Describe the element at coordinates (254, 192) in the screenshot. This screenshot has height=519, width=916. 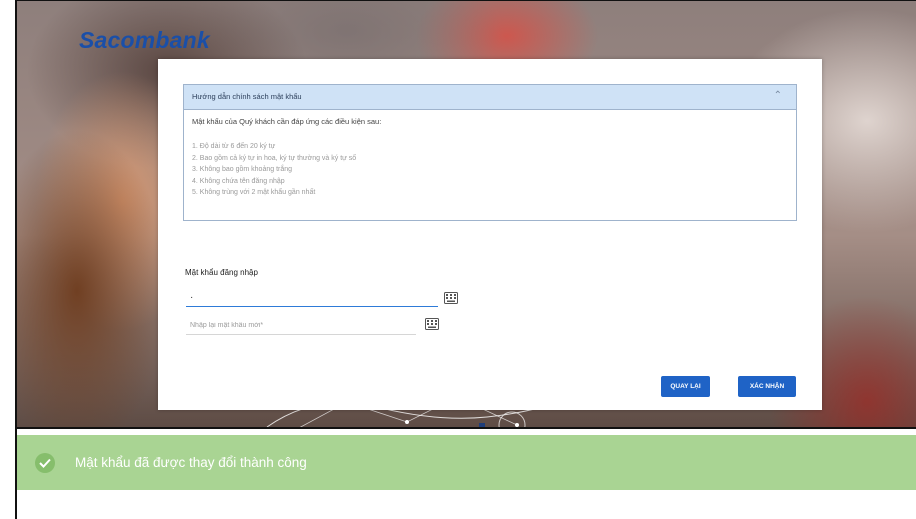
I see `policy-rule: 5. Không trùng với 2 mật khẩu gần nhất` at that location.